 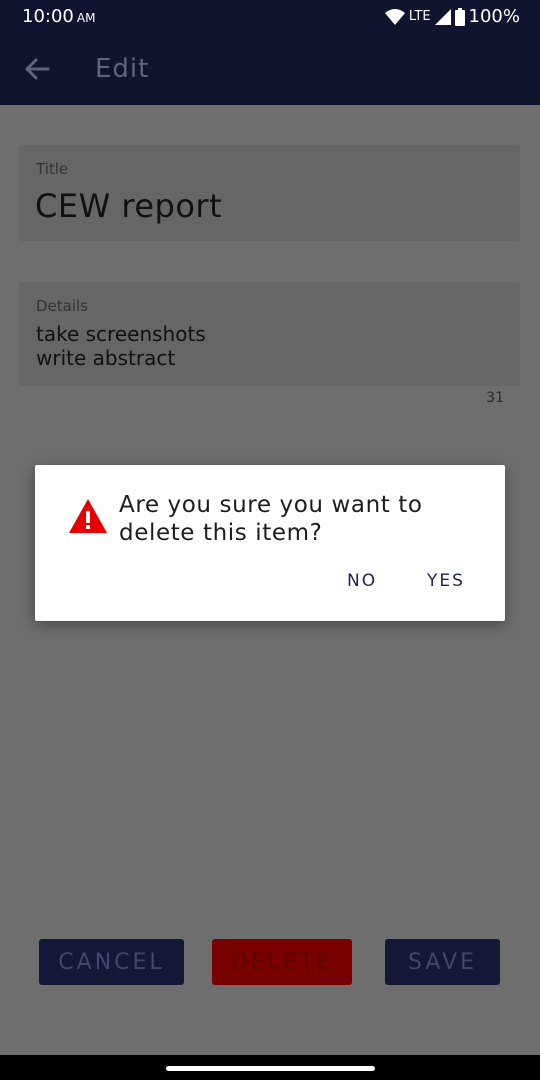 I want to click on battery-percent: 100%, so click(x=494, y=16).